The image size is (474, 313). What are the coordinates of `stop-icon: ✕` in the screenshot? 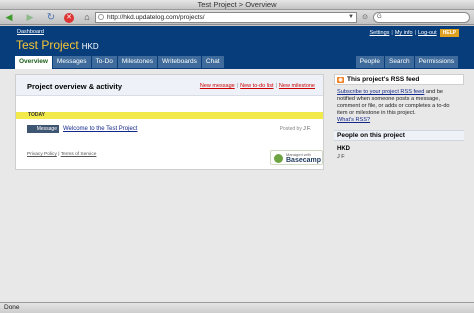 It's located at (69, 17).